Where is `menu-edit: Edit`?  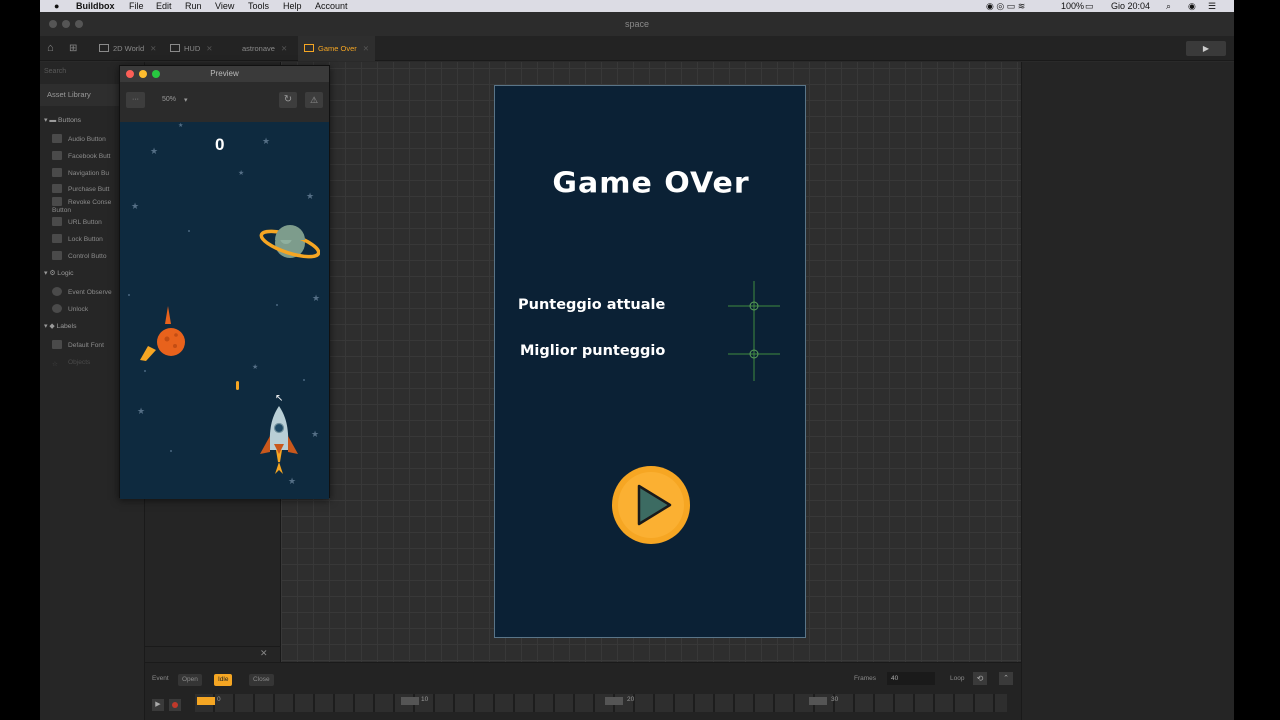
menu-edit: Edit is located at coordinates (164, 6).